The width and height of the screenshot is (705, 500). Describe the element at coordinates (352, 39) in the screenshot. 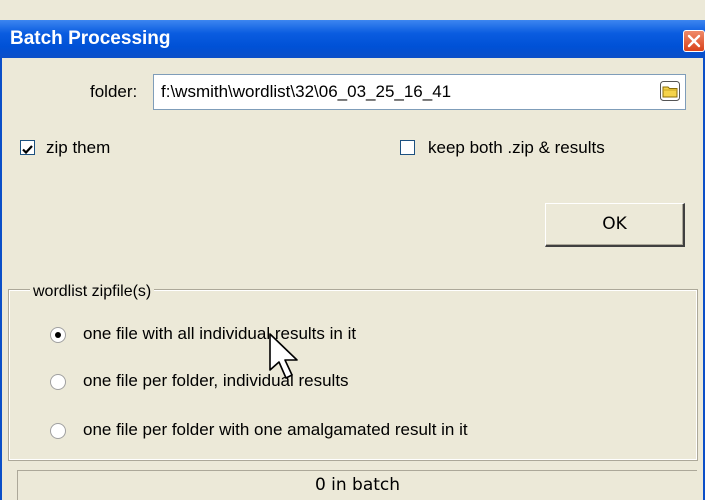

I see `title-bar: Batch Processing` at that location.